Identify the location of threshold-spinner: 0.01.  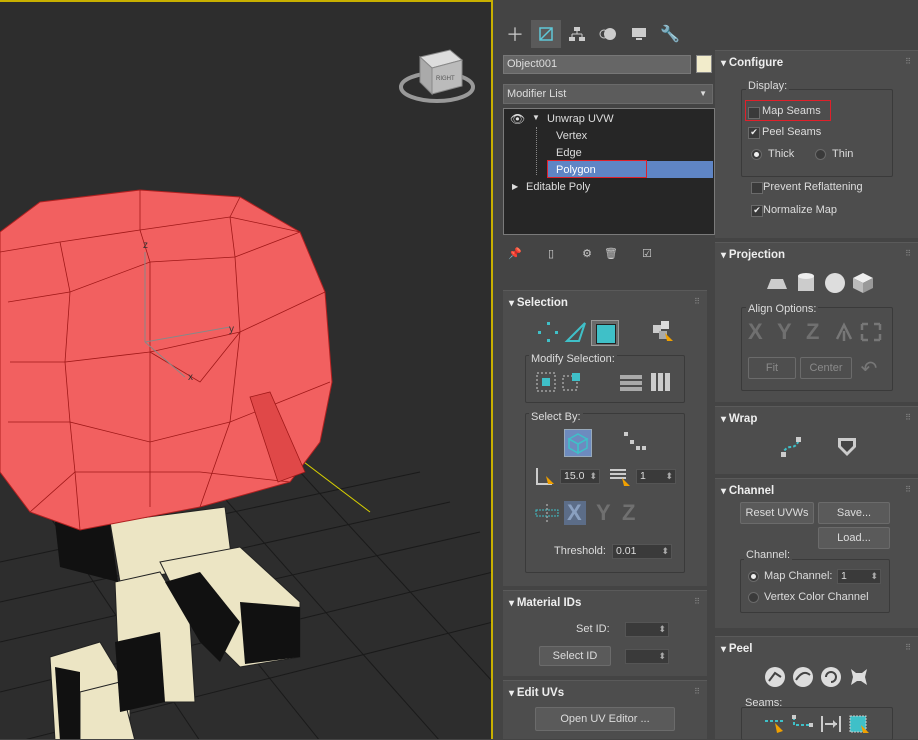
(642, 551).